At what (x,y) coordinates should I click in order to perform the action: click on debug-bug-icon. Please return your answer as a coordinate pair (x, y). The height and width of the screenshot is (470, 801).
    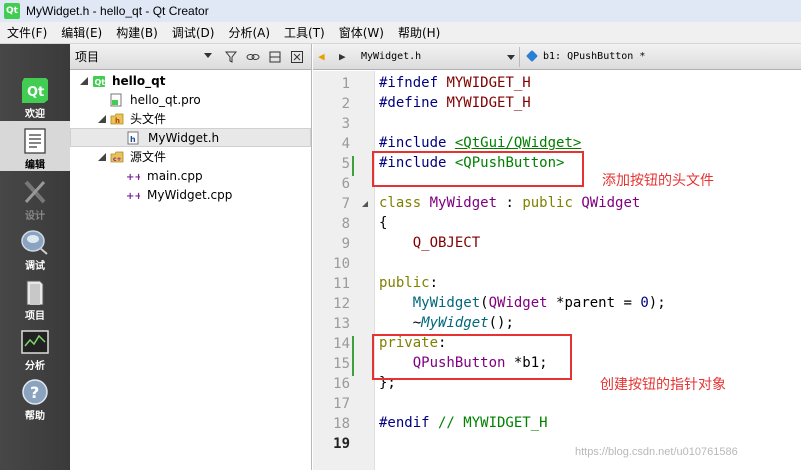
    Looking at the image, I should click on (34, 242).